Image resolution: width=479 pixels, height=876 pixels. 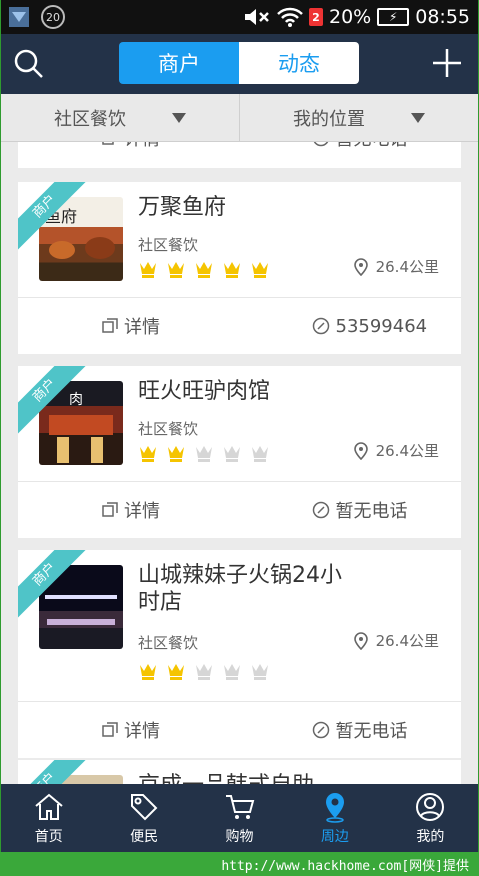 What do you see at coordinates (299, 63) in the screenshot?
I see `tab-updates: 动态` at bounding box center [299, 63].